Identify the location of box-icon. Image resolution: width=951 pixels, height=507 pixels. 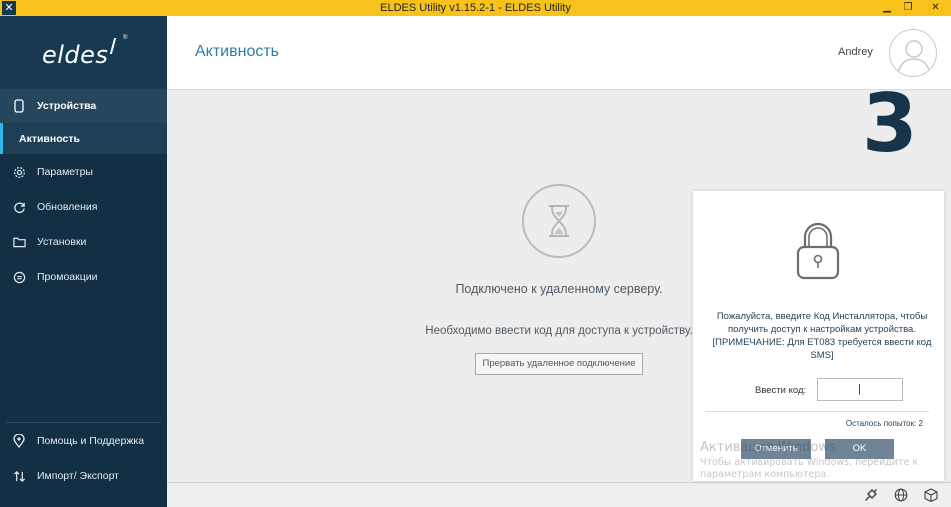
(931, 495).